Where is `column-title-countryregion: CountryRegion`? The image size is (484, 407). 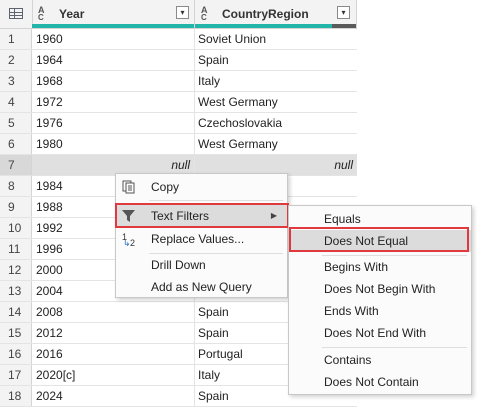
column-title-countryregion: CountryRegion is located at coordinates (265, 14).